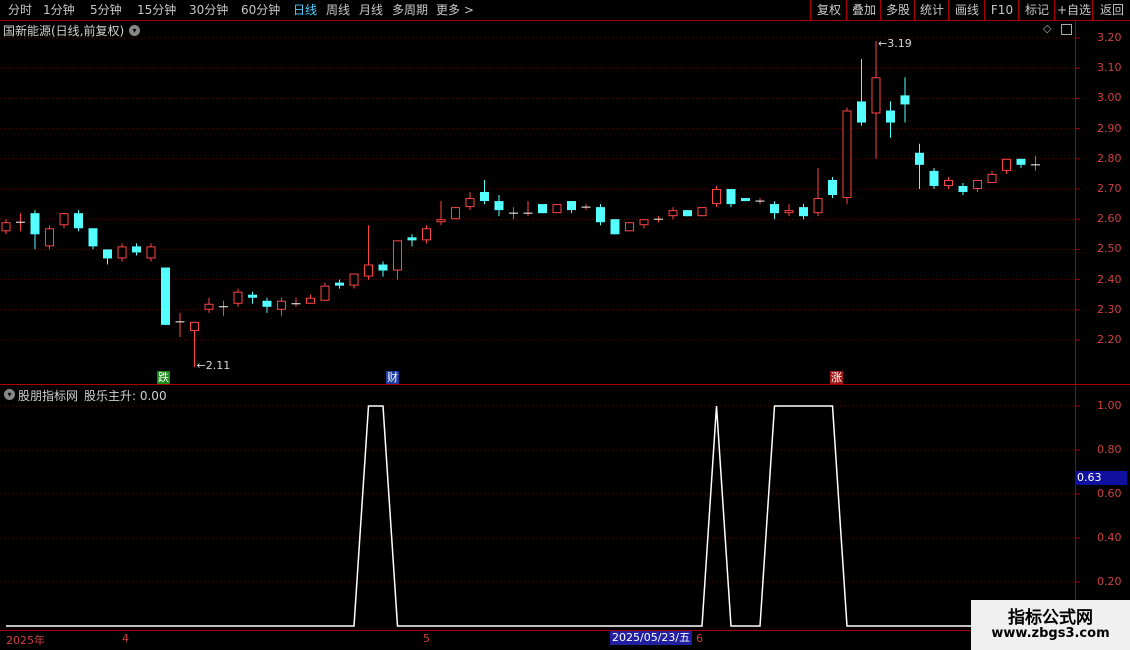  Describe the element at coordinates (1109, 279) in the screenshot. I see `y-tick-label: 2.40` at that location.